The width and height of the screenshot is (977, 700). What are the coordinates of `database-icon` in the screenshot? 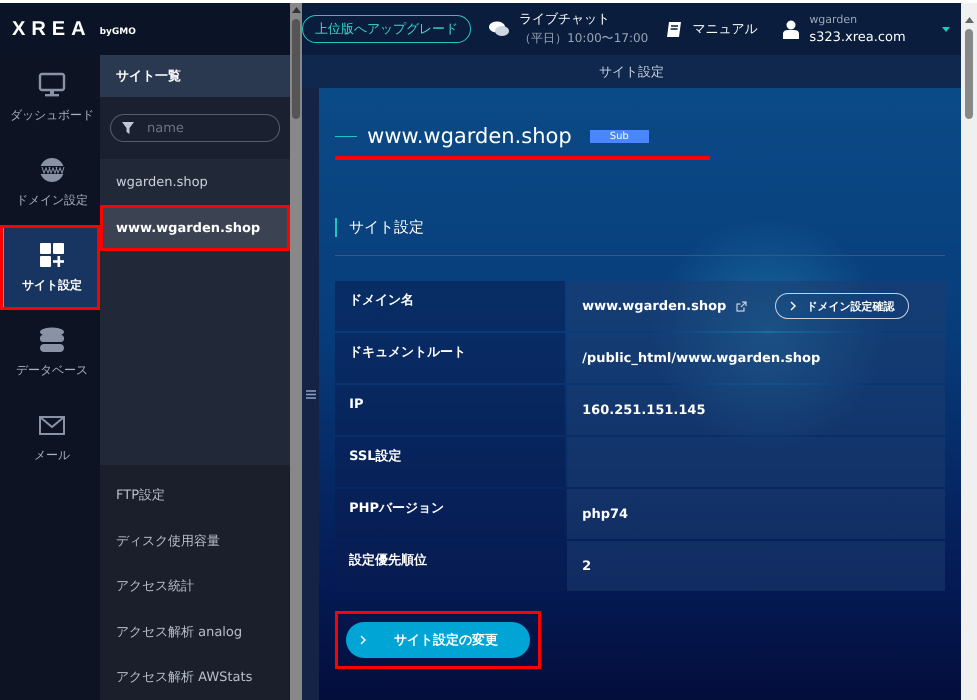 It's located at (52, 340).